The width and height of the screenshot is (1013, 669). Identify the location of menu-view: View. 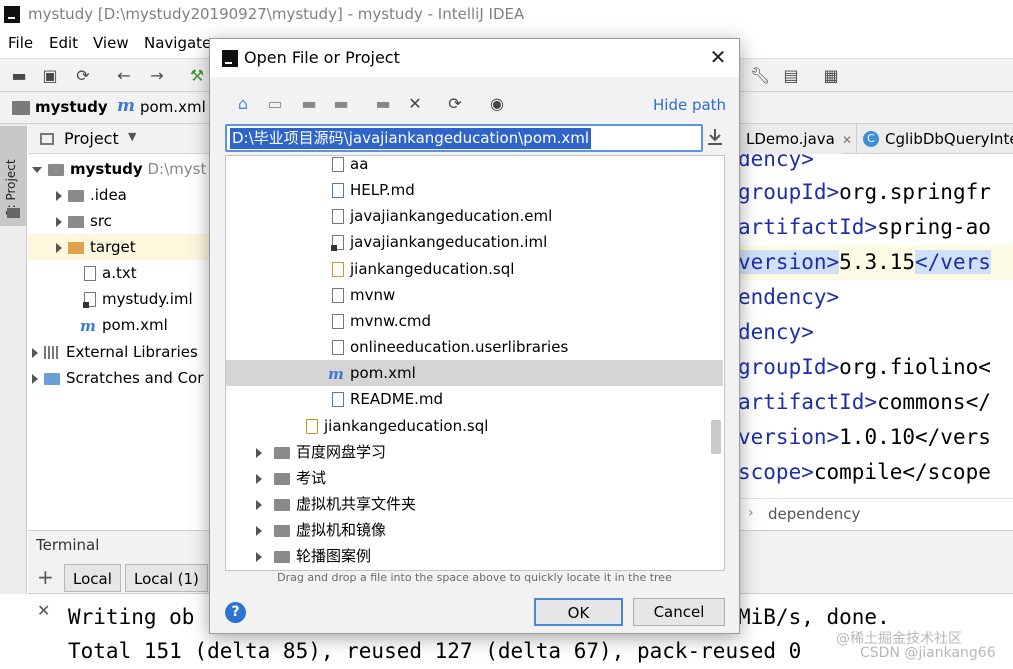
(111, 43).